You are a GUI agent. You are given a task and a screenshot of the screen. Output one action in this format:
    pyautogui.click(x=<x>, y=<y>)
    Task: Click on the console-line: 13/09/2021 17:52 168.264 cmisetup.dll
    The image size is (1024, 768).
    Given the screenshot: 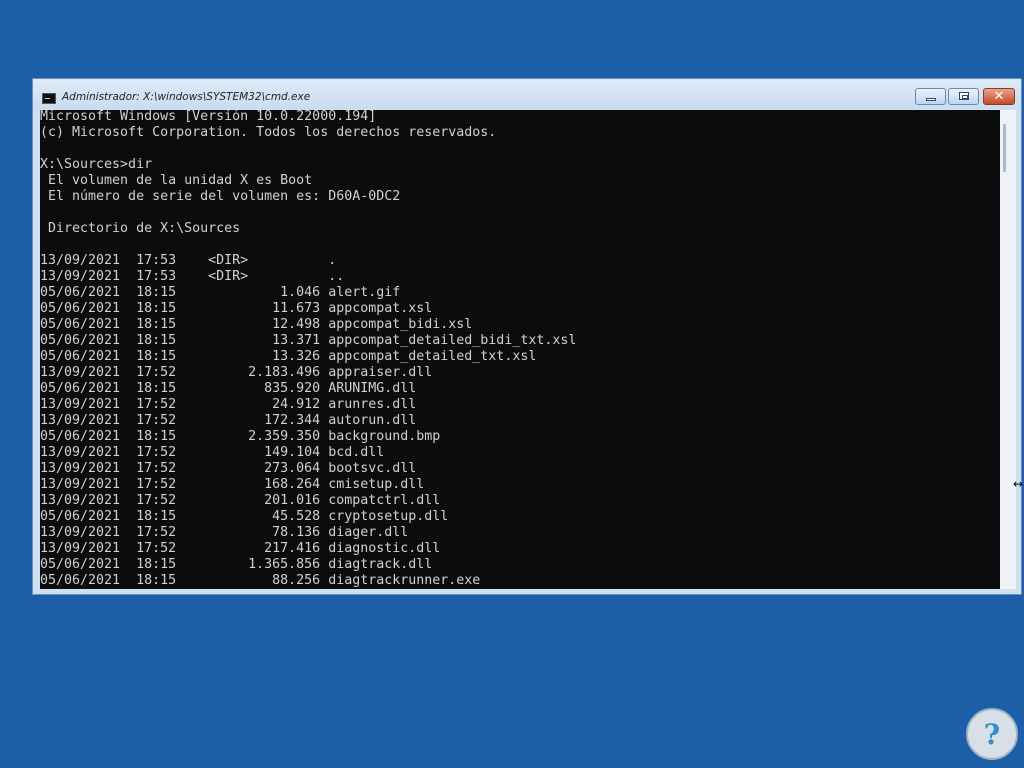 What is the action you would take?
    pyautogui.click(x=232, y=484)
    